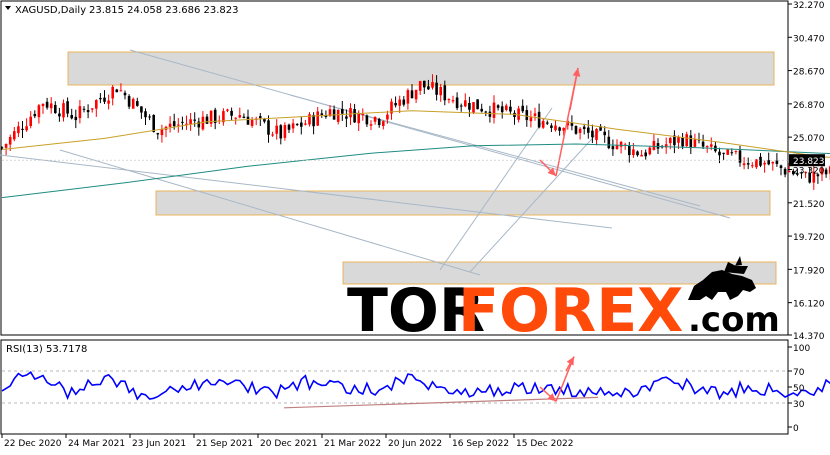 This screenshot has width=830, height=455. Describe the element at coordinates (799, 405) in the screenshot. I see `rsi-tick-label: 30` at that location.